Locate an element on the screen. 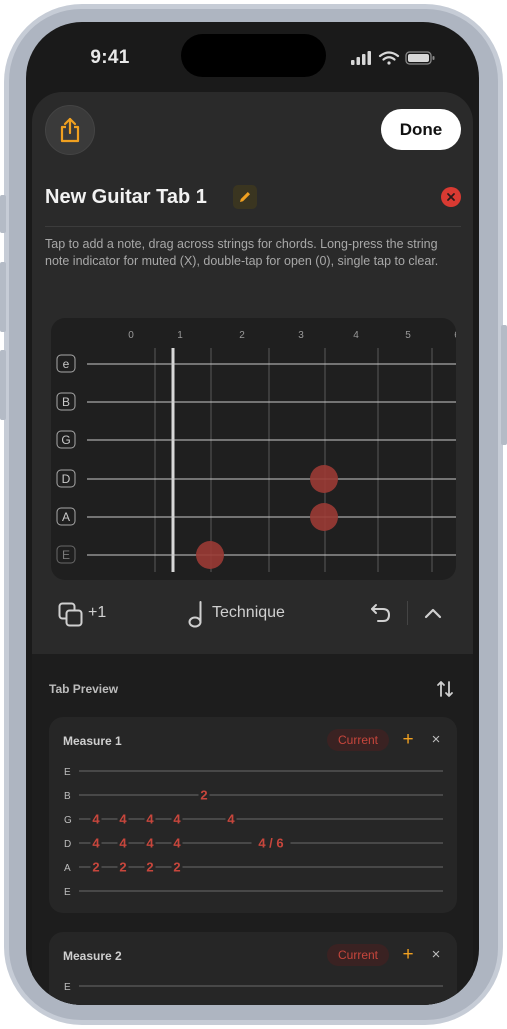 The height and width of the screenshot is (1029, 507). title-divider is located at coordinates (253, 226).